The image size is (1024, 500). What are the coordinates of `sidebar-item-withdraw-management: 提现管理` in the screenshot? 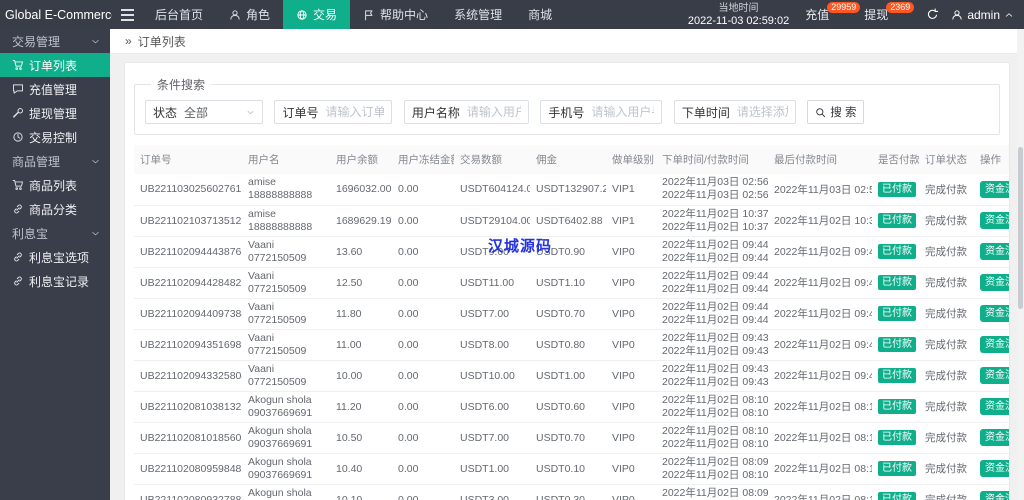 It's located at (55, 113).